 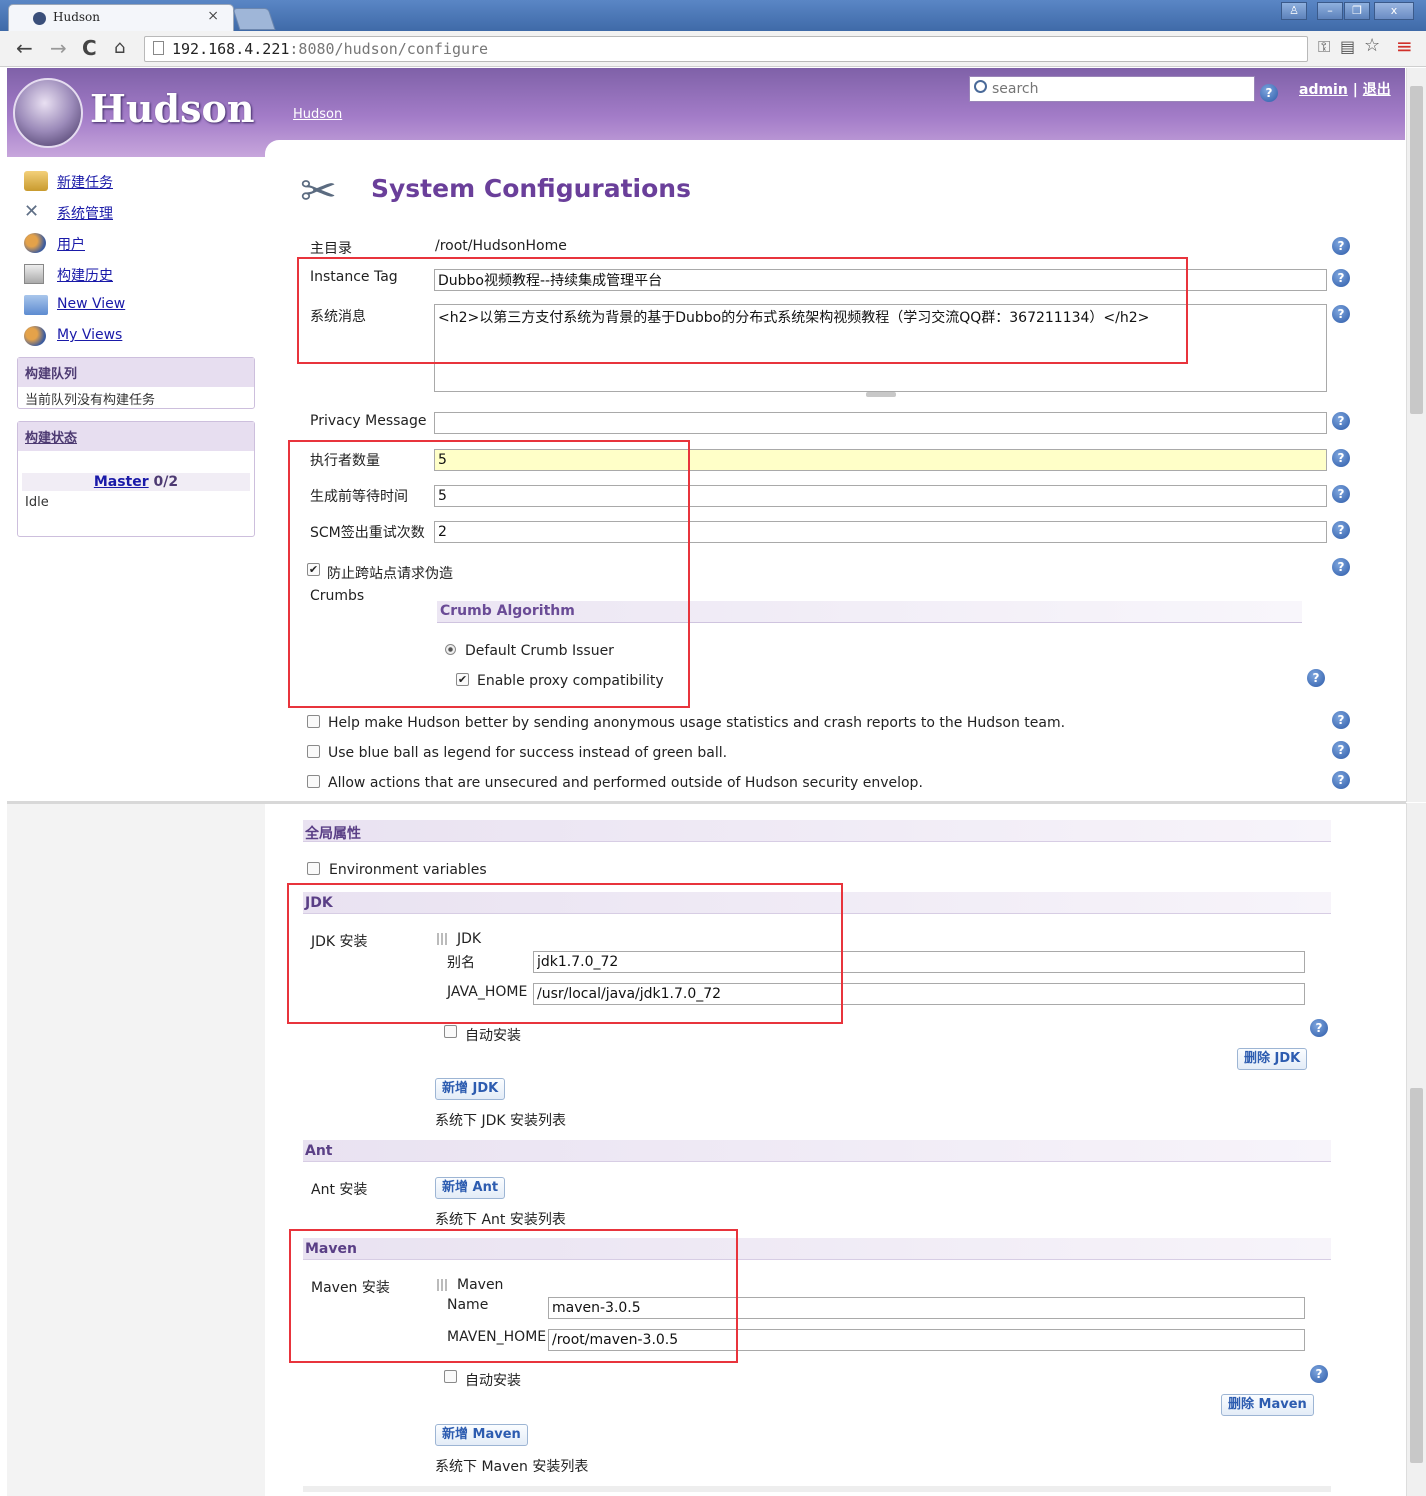 What do you see at coordinates (493, 1036) in the screenshot?
I see `jdk-auto-install-label: 自动安装` at bounding box center [493, 1036].